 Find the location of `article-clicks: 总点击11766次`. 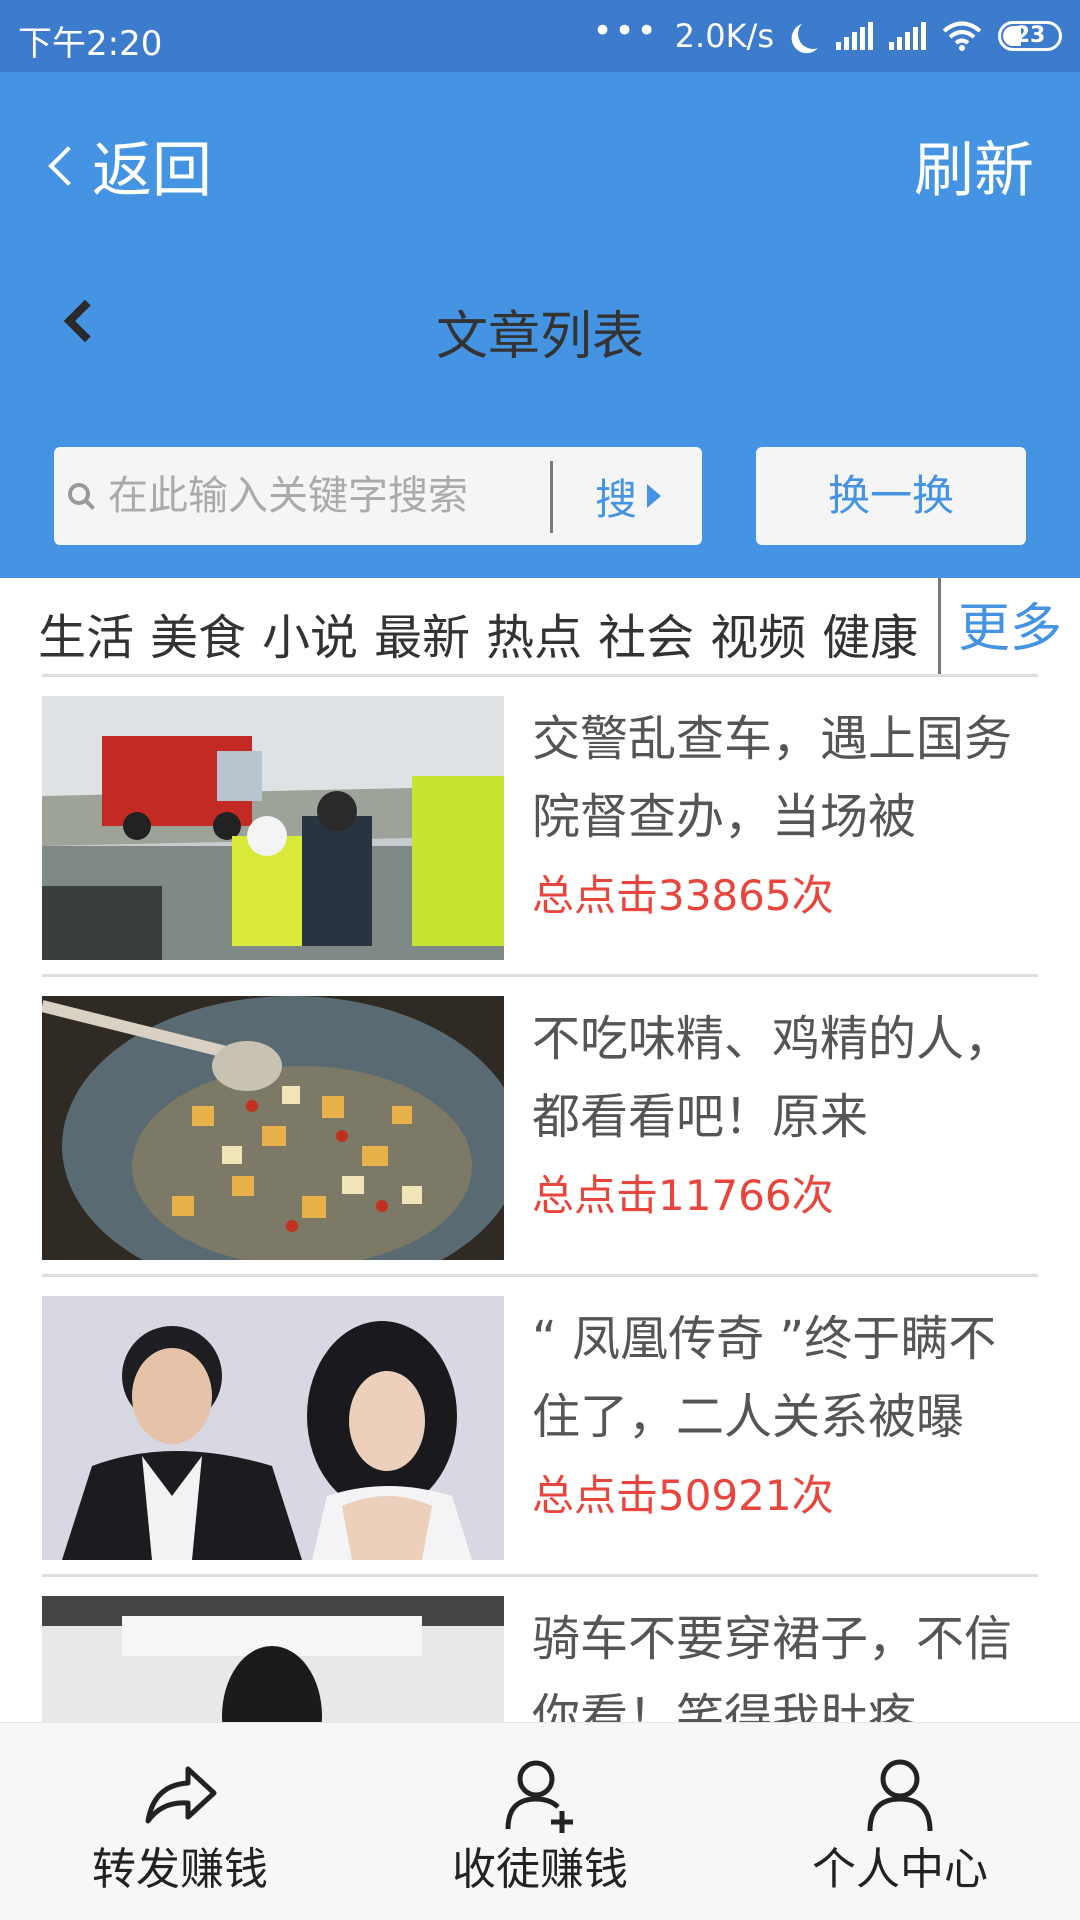

article-clicks: 总点击11766次 is located at coordinates (683, 1195).